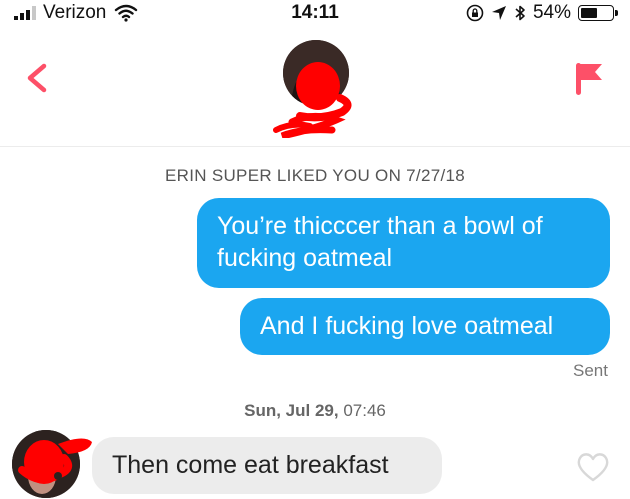 This screenshot has height=499, width=630. Describe the element at coordinates (498, 13) in the screenshot. I see `location-icon` at that location.